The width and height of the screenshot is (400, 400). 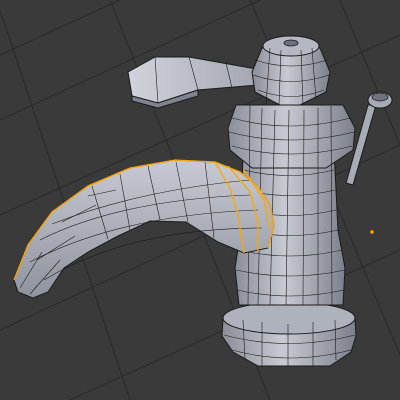 What do you see at coordinates (199, 82) in the screenshot?
I see `lever-handle` at bounding box center [199, 82].